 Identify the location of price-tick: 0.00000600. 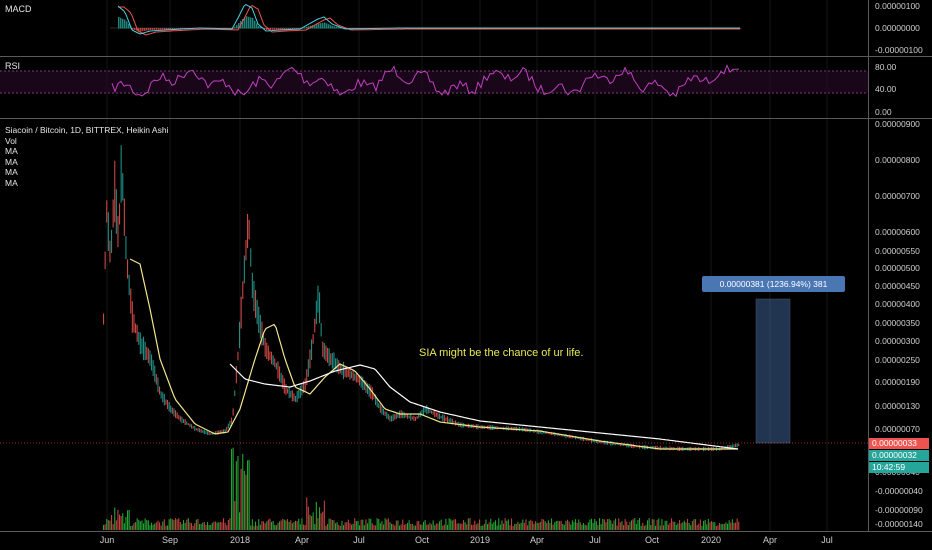
(897, 232).